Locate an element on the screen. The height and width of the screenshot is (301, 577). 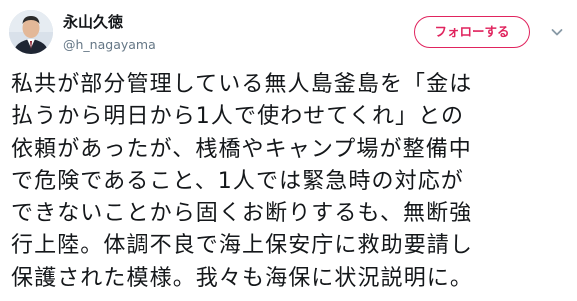
avatar-image is located at coordinates (31, 32).